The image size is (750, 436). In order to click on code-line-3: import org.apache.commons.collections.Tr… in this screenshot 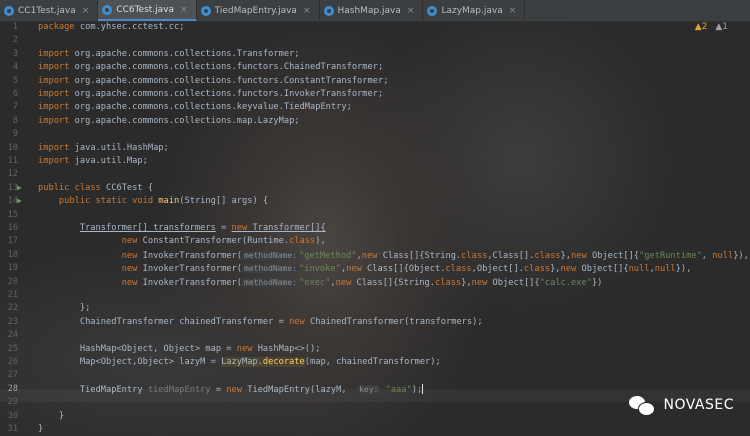, I will do `click(169, 53)`.